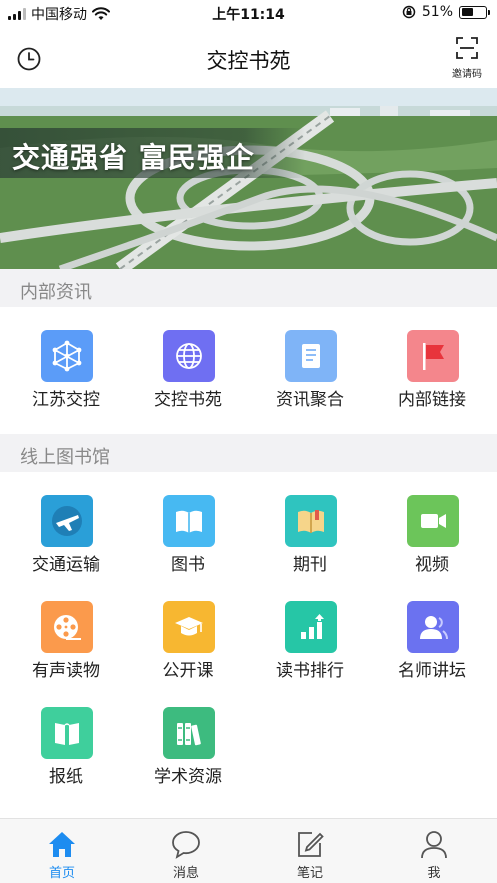 The image size is (497, 883). What do you see at coordinates (248, 61) in the screenshot?
I see `page-title: 交控书苑` at bounding box center [248, 61].